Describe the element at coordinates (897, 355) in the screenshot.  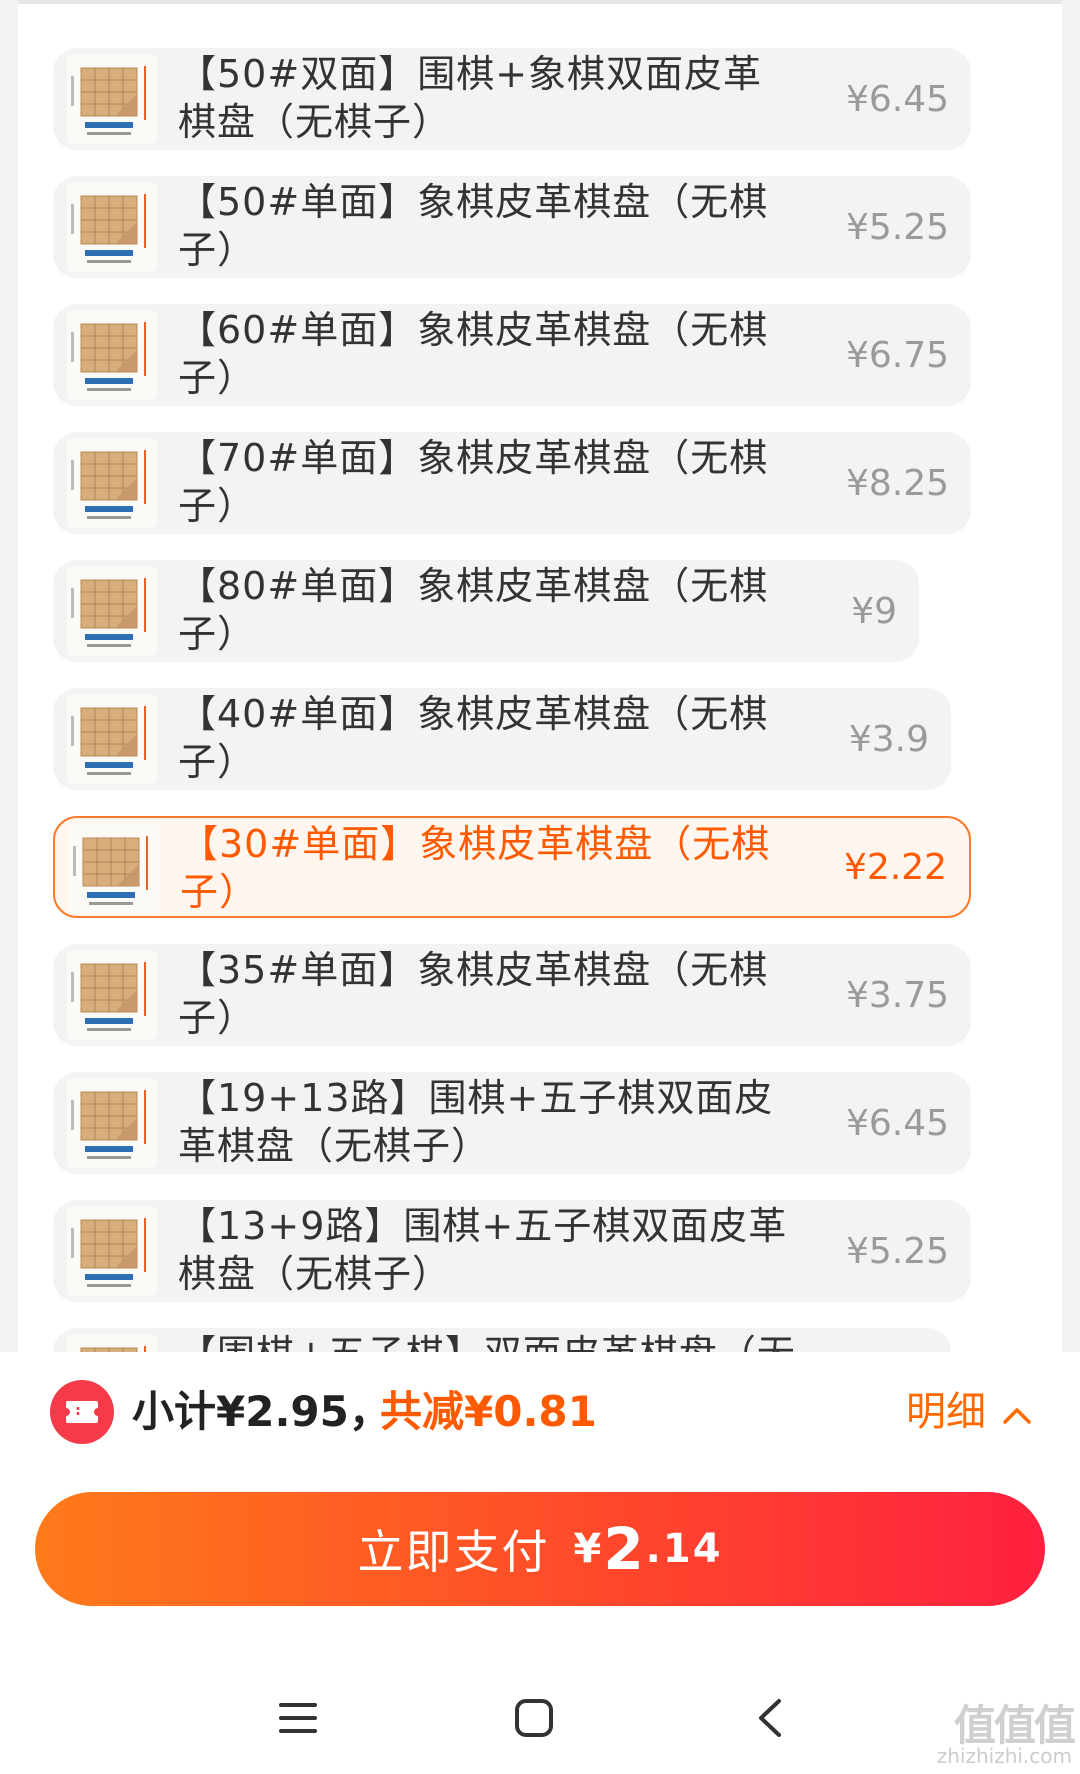
I see `sku-option-price: ¥6.75` at that location.